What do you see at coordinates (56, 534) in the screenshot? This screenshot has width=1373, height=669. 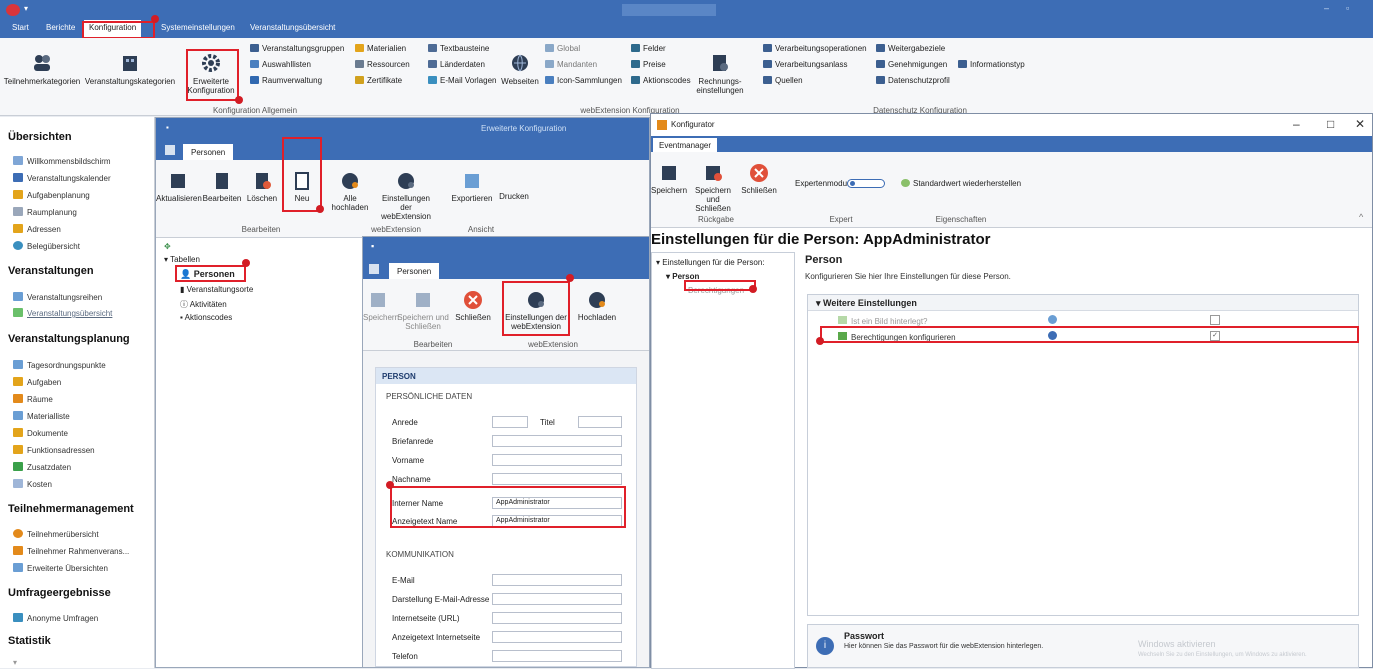 I see `nav-item: Teilnehmerübersicht` at bounding box center [56, 534].